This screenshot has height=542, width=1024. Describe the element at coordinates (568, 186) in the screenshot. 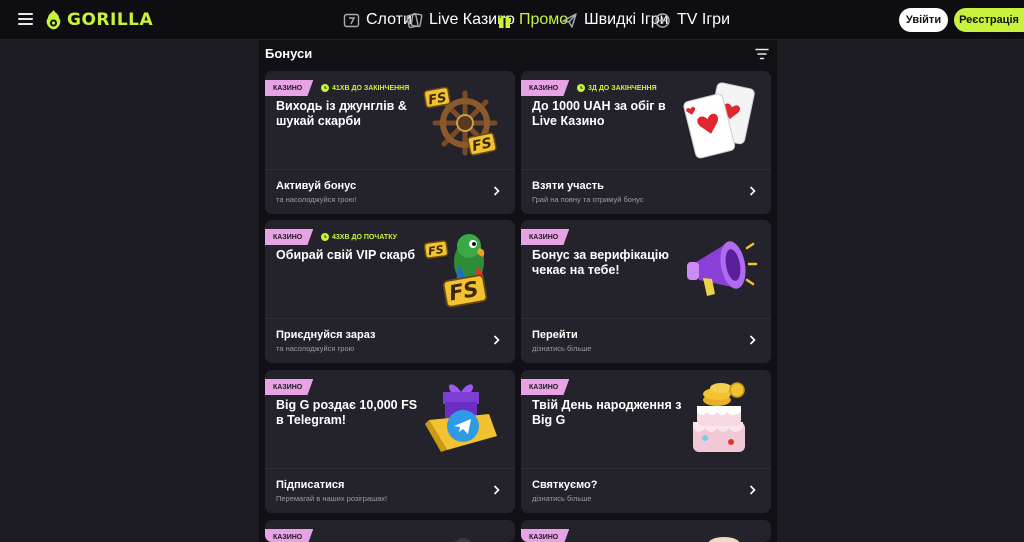

I see `card-cta: Взяти участь` at that location.